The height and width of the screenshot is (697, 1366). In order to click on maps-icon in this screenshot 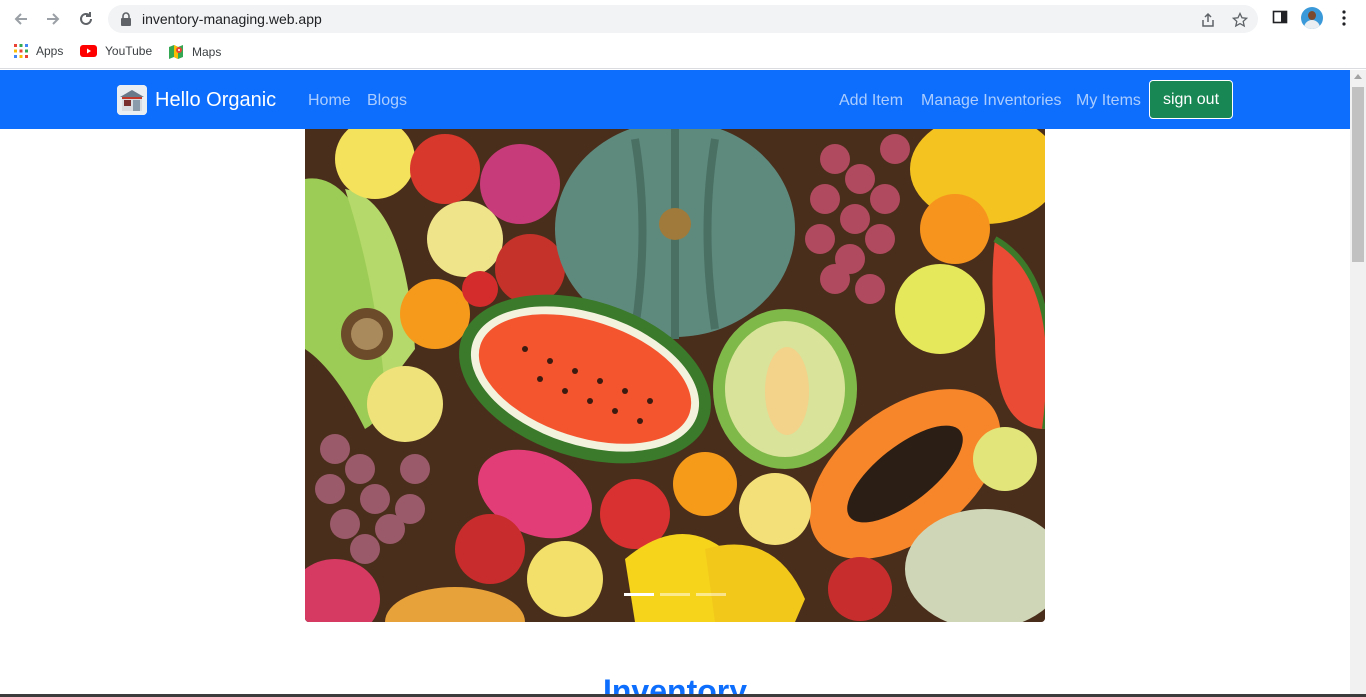, I will do `click(176, 52)`.